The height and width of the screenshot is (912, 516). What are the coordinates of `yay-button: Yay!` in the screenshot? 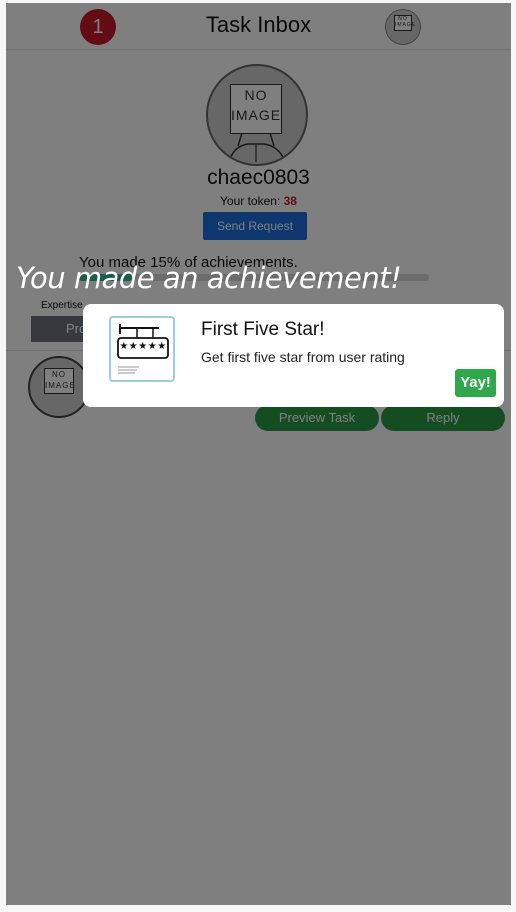 It's located at (475, 383).